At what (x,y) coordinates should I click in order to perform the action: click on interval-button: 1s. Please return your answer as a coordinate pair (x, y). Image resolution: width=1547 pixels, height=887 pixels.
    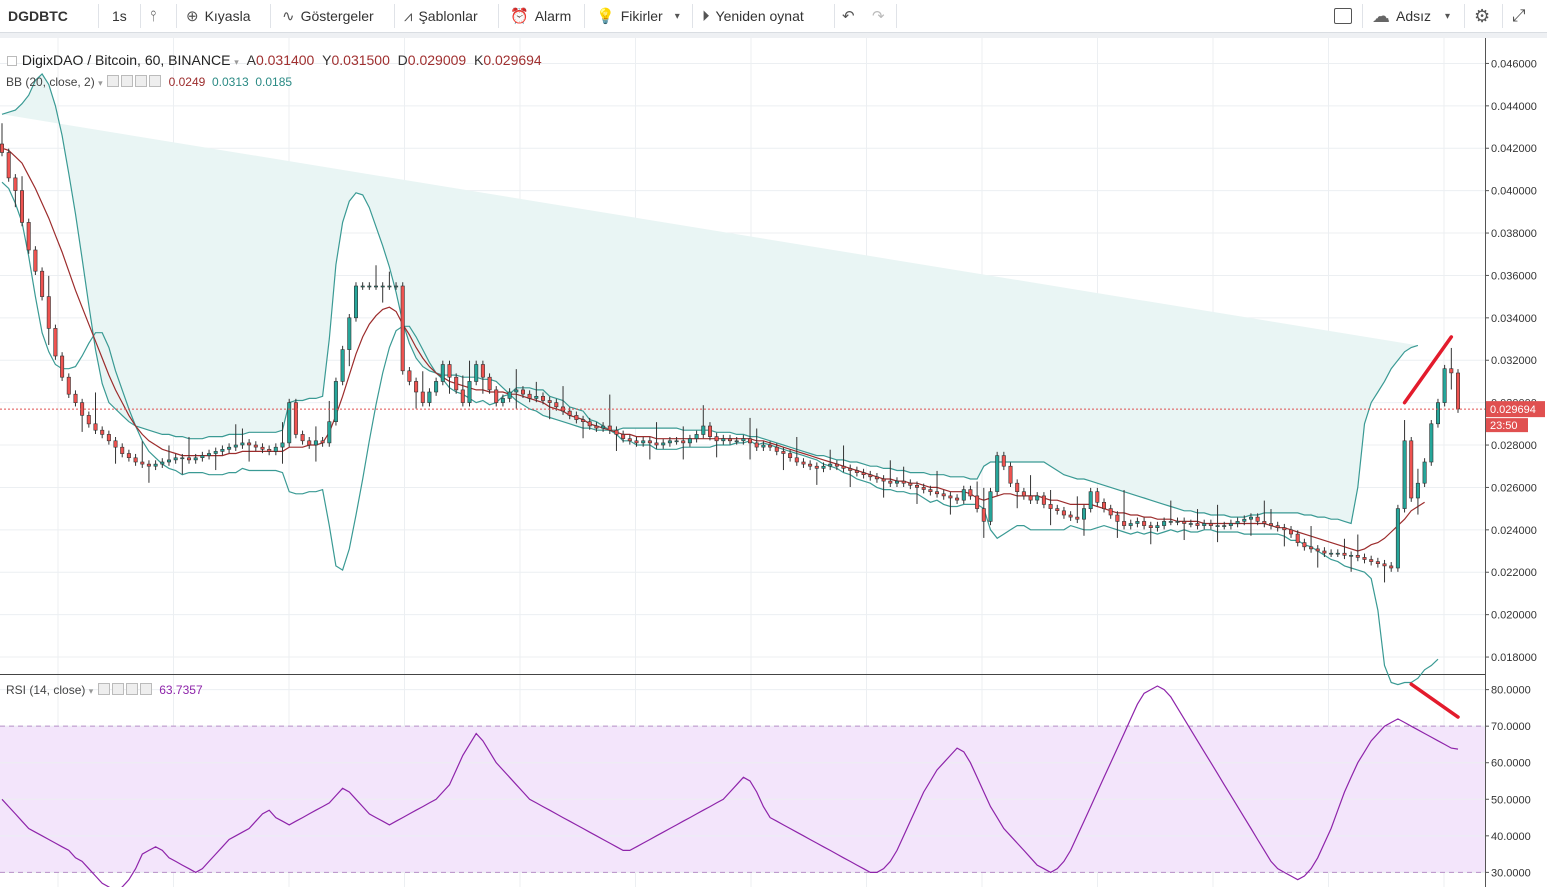
    Looking at the image, I should click on (119, 16).